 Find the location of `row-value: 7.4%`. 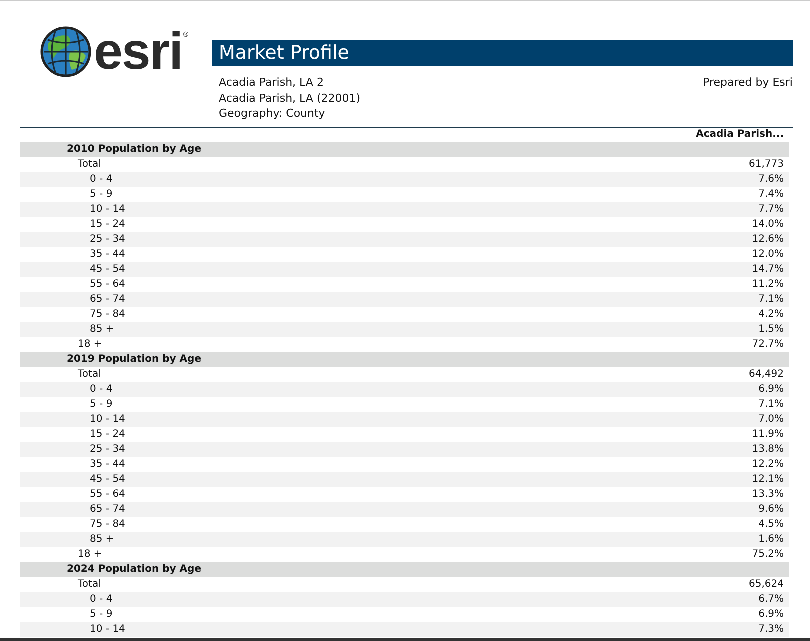

row-value: 7.4% is located at coordinates (771, 195).